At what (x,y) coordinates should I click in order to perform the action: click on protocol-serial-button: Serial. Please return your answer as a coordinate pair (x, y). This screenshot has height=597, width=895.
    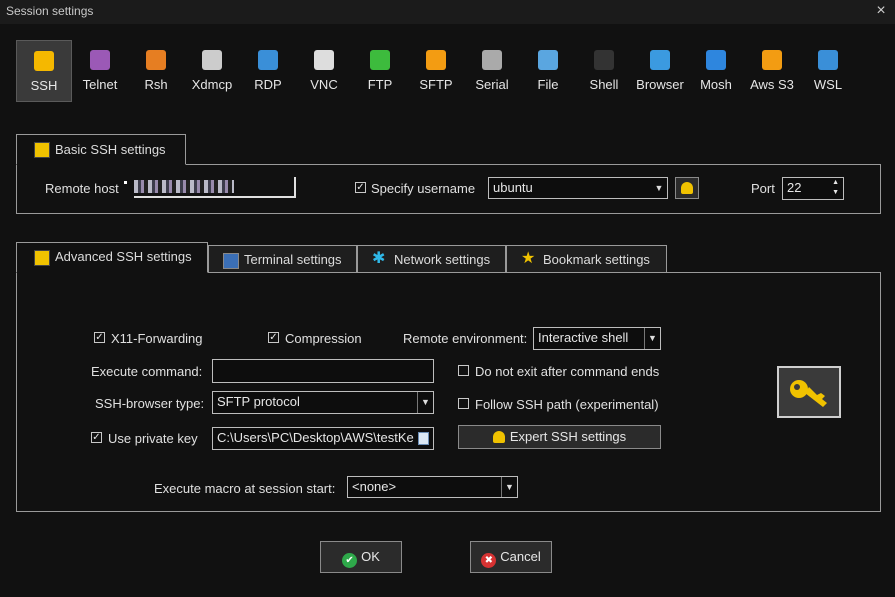
    Looking at the image, I should click on (492, 71).